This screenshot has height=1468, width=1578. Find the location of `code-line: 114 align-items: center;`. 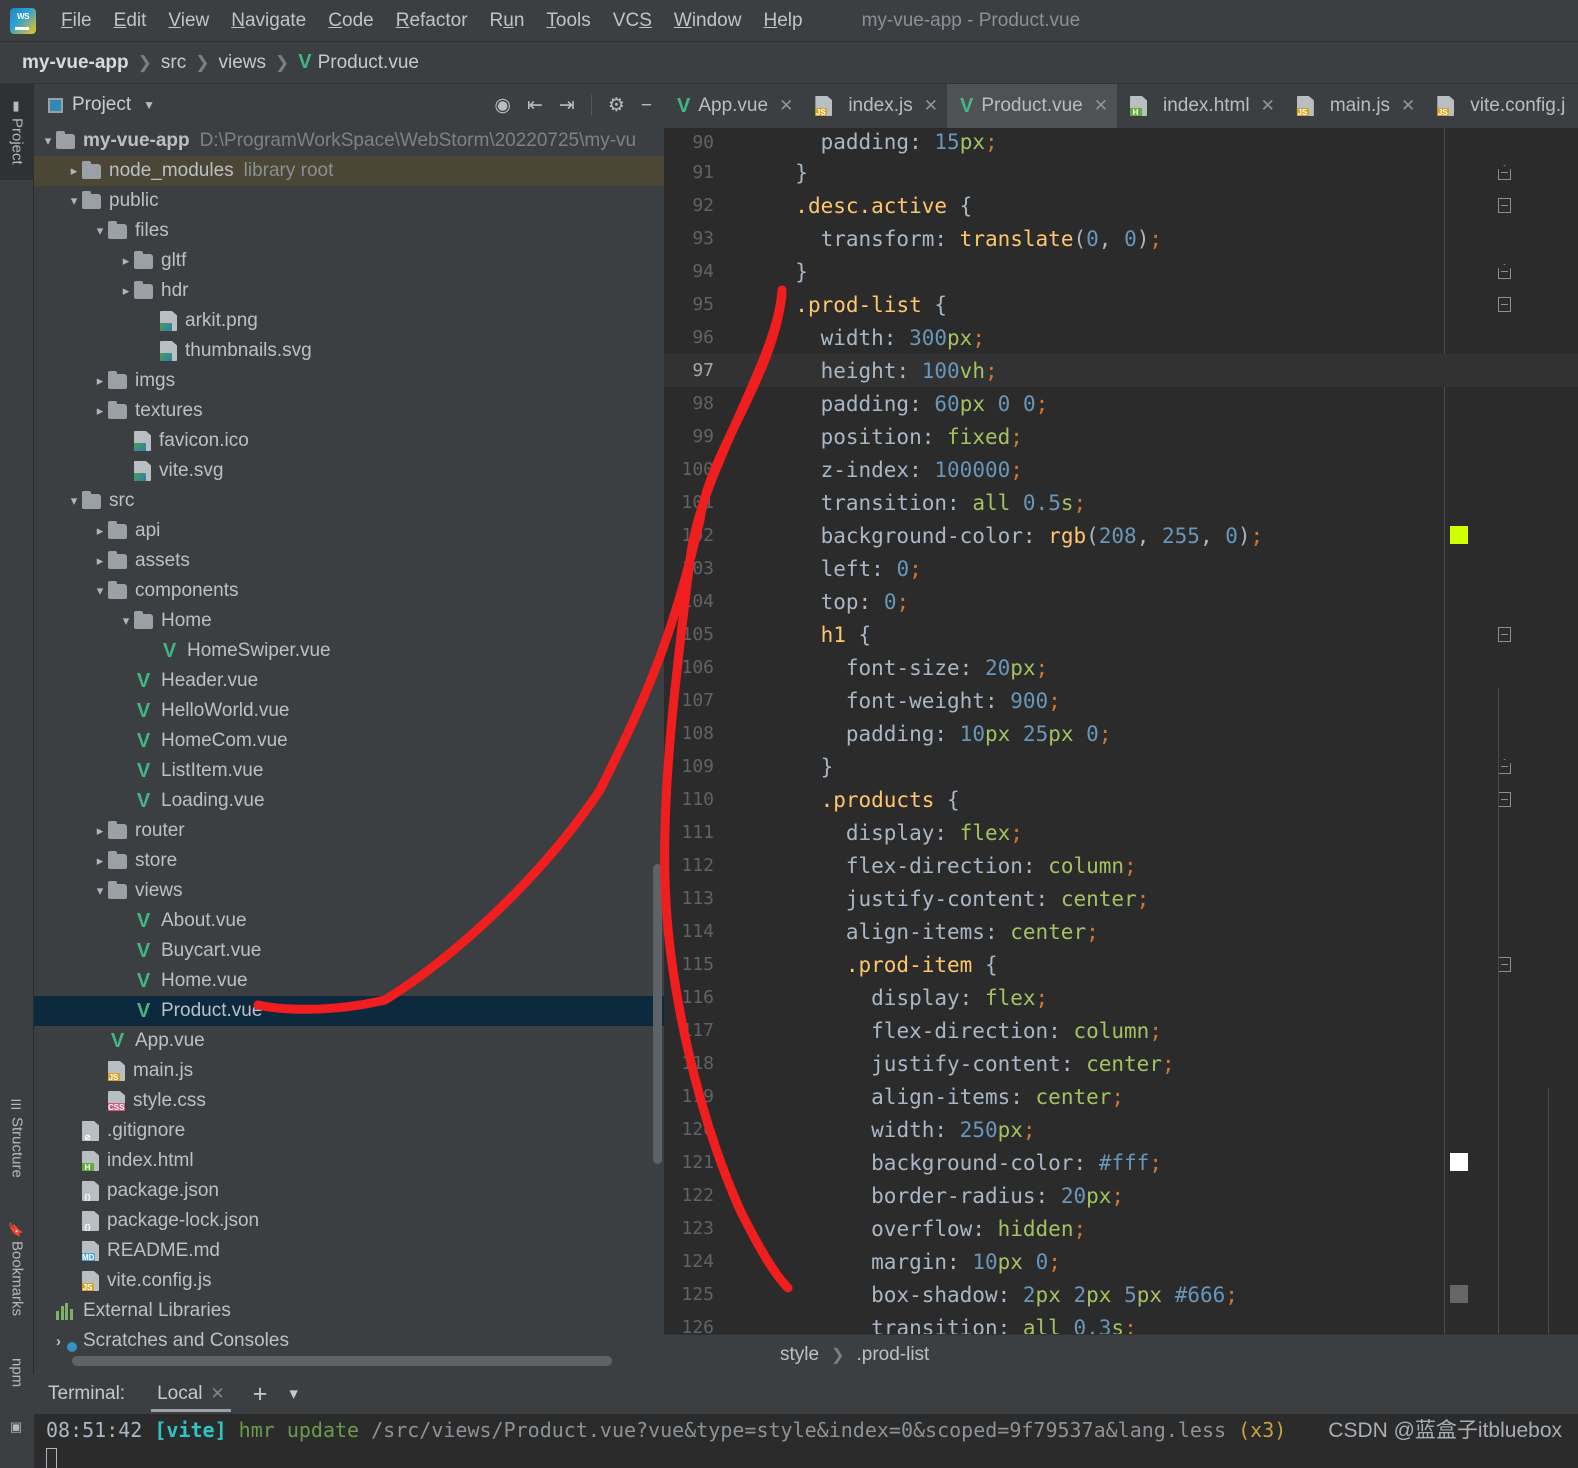

code-line: 114 align-items: center; is located at coordinates (1121, 931).